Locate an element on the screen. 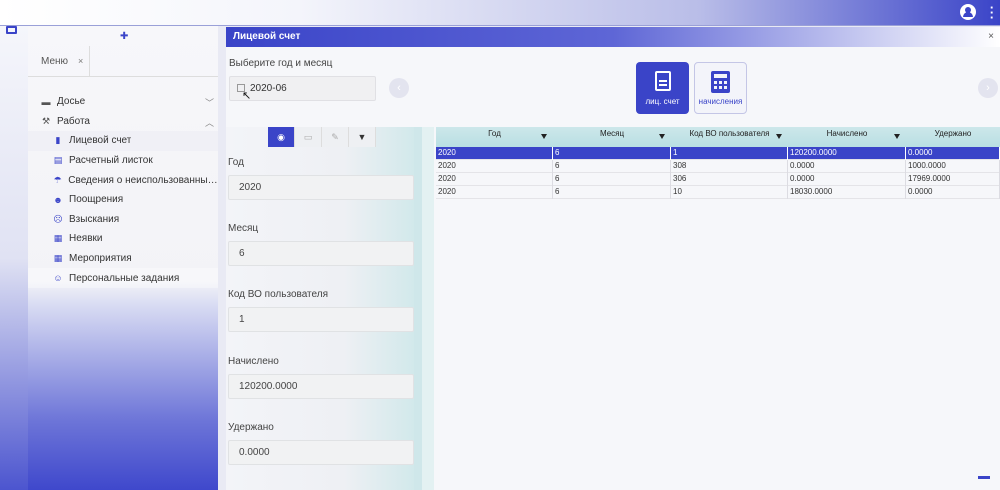  sidebar-item: ▦ Мероприятия is located at coordinates (123, 259).